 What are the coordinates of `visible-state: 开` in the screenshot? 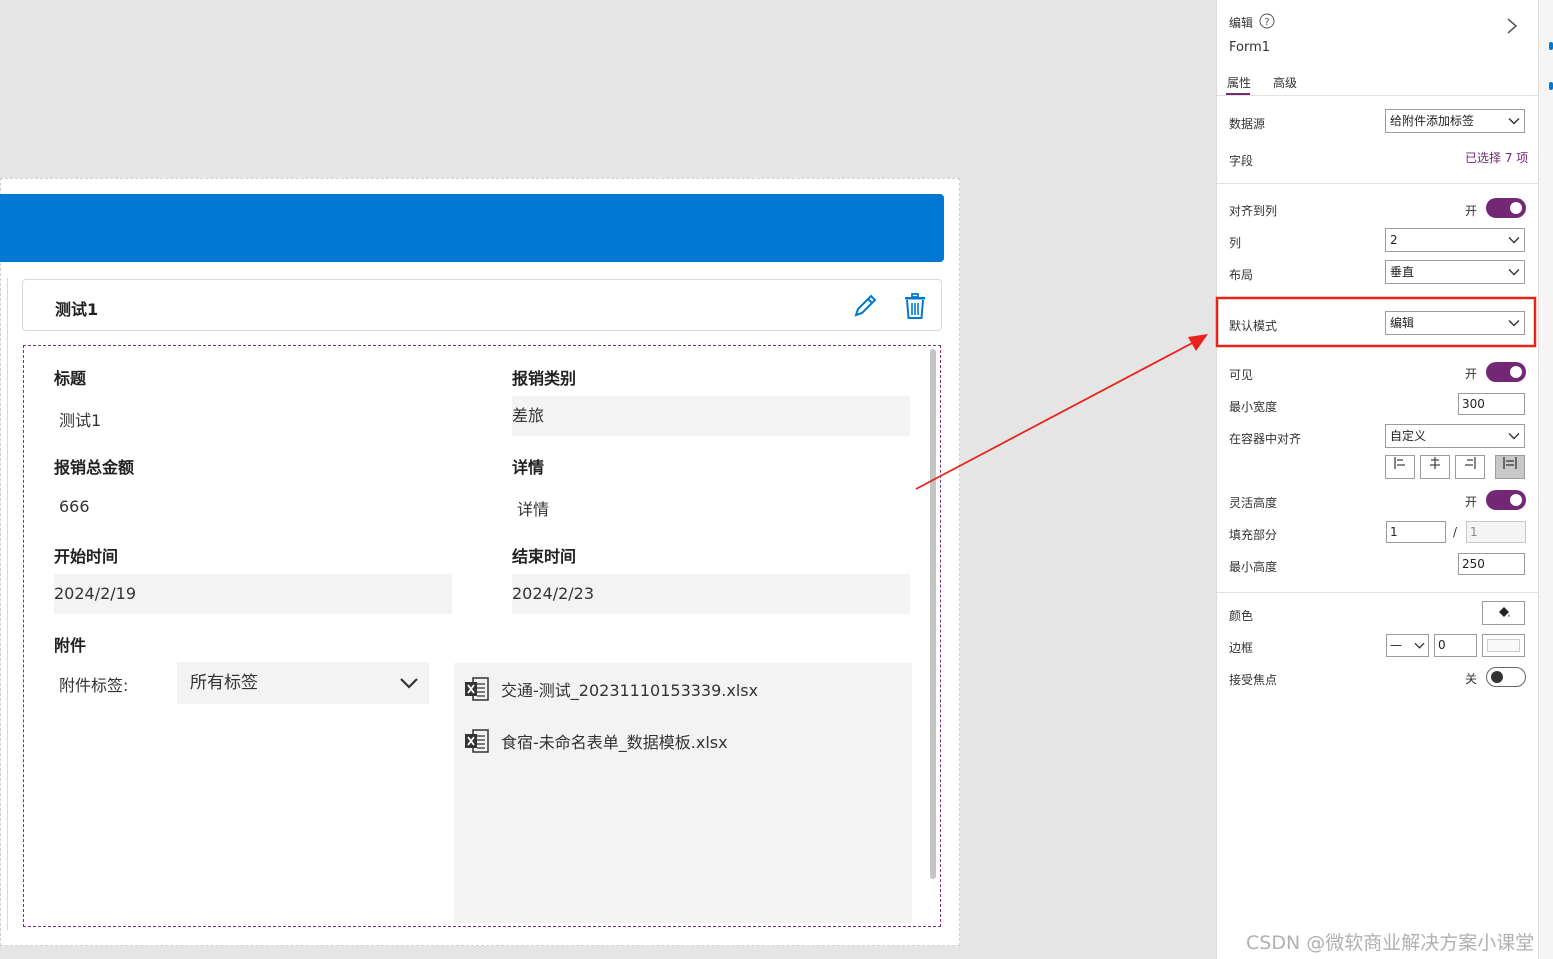 It's located at (1471, 374).